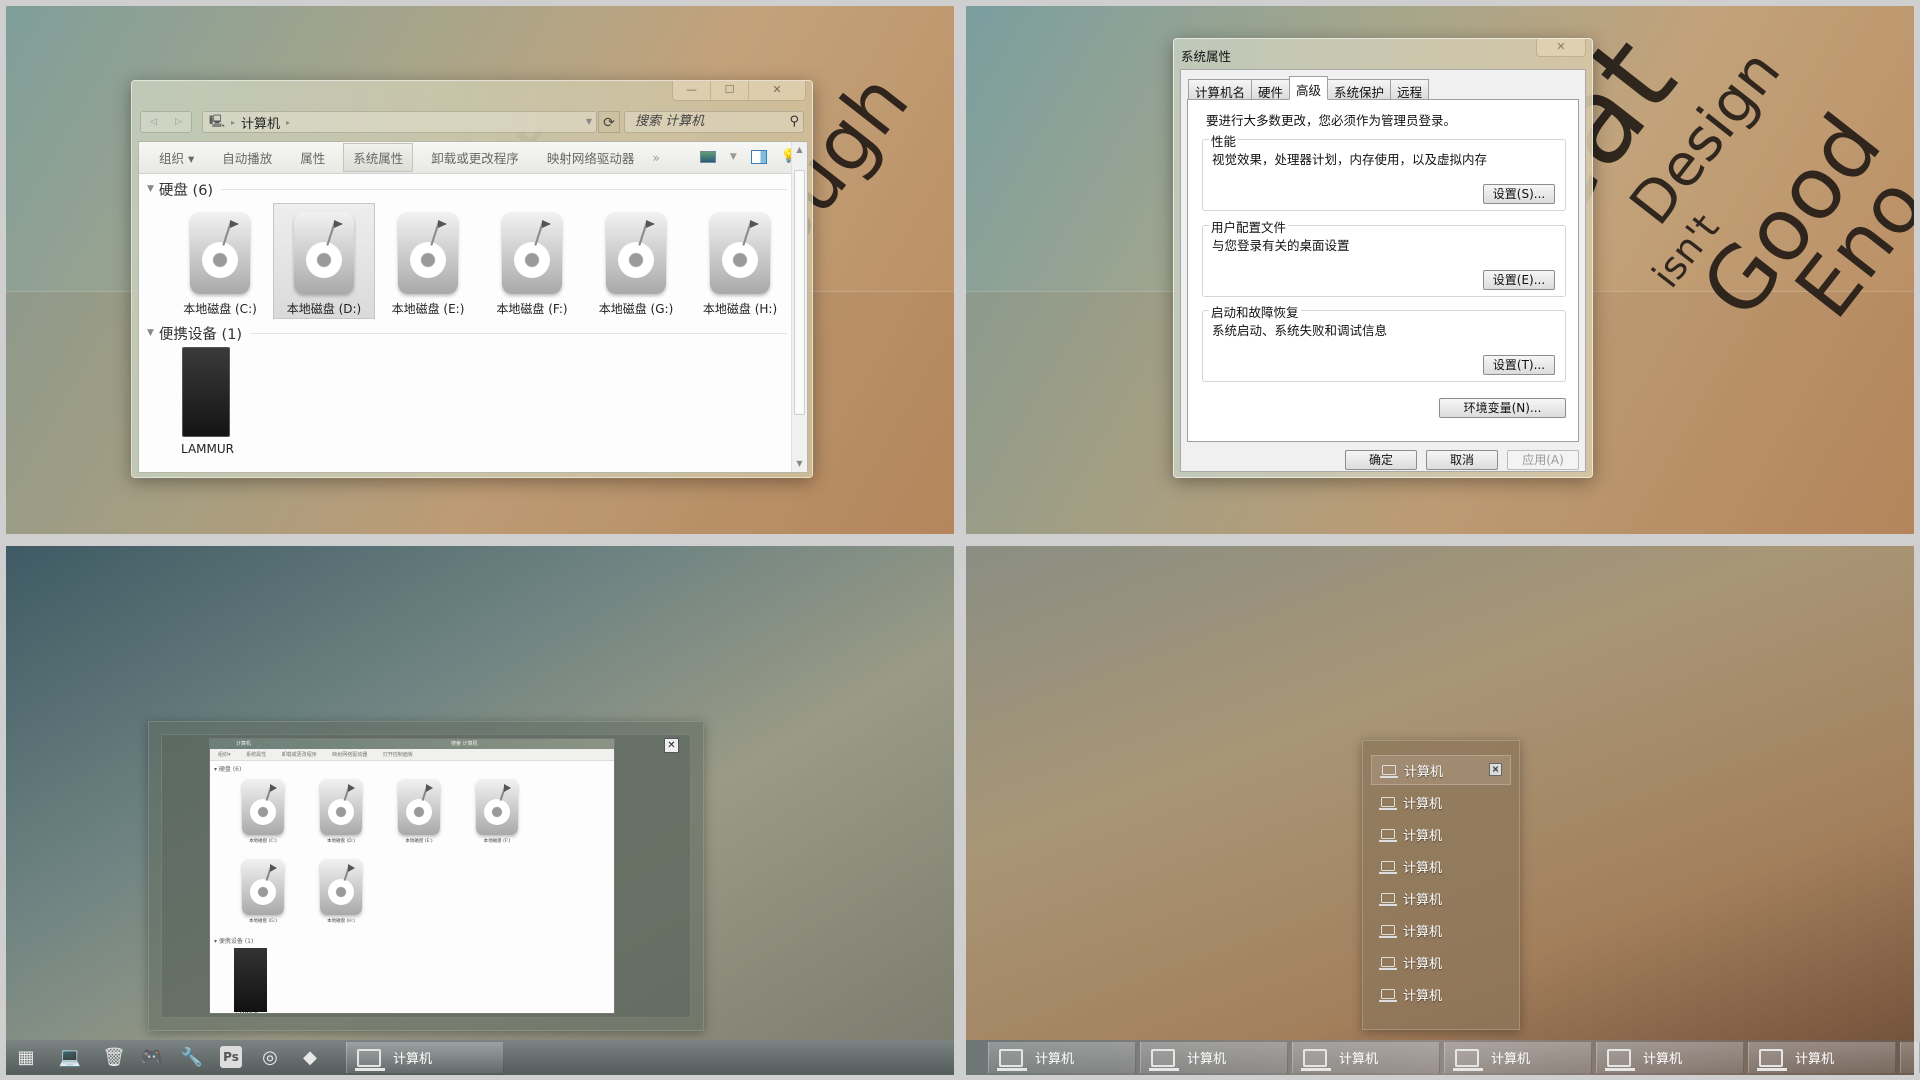  Describe the element at coordinates (288, 122) in the screenshot. I see `breadcrumb-arrow-icon: ▸` at that location.